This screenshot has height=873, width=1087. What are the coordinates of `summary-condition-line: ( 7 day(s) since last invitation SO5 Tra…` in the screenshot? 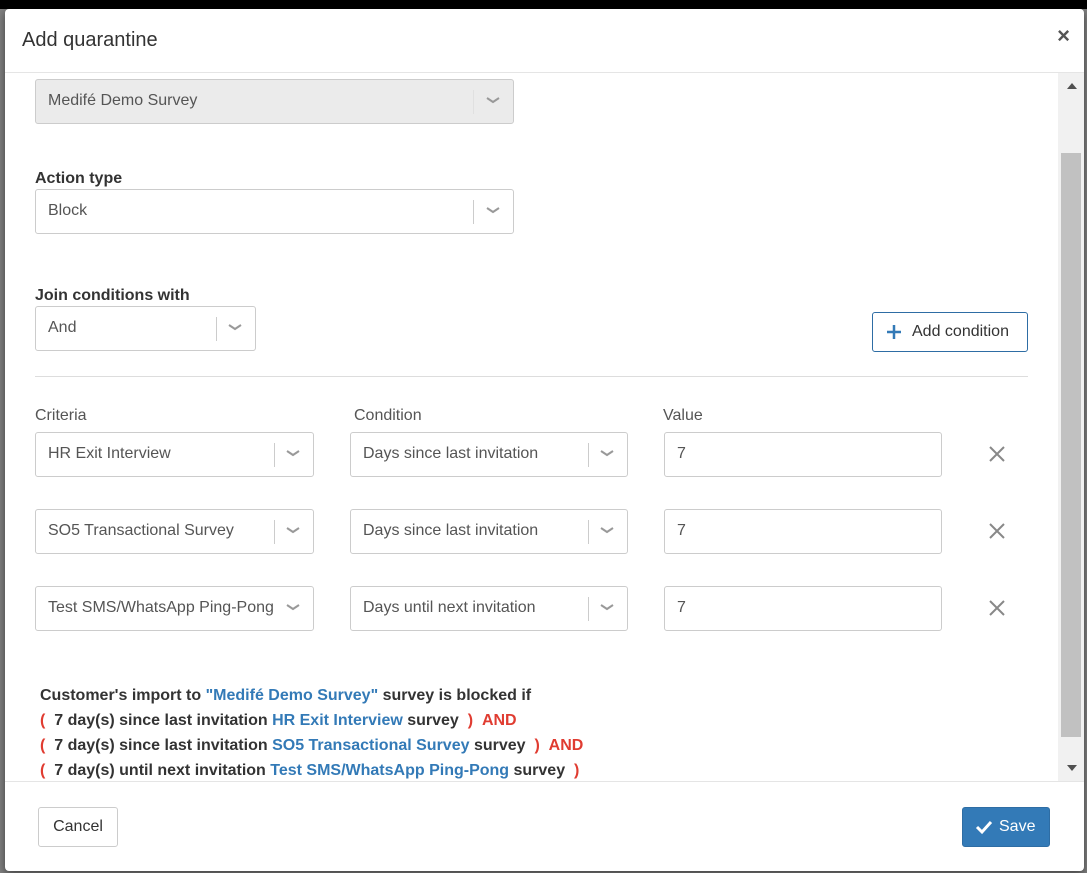 It's located at (311, 746).